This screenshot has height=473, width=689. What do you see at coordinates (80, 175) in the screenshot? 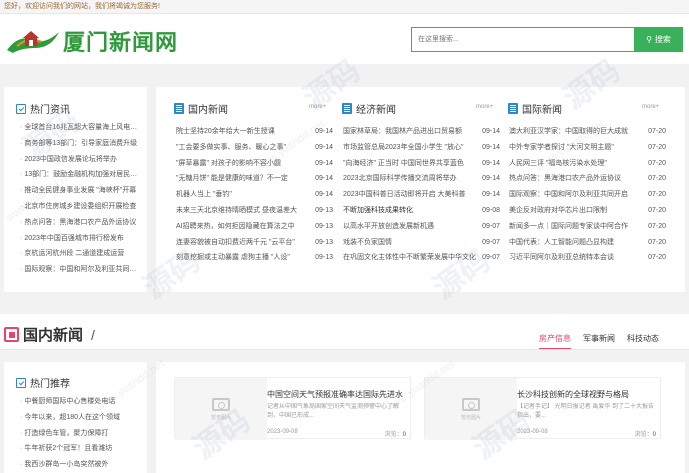
I see `list-item: 13部门：鼓励金融机构加强对居民消费的支持` at bounding box center [80, 175].